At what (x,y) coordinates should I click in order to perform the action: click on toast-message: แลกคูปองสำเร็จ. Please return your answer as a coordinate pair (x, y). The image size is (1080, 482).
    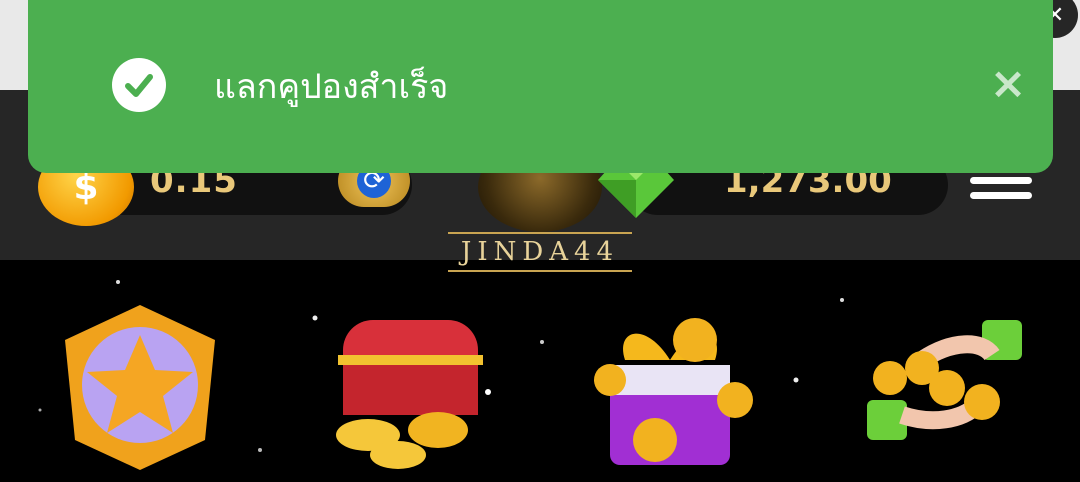
    Looking at the image, I should click on (331, 87).